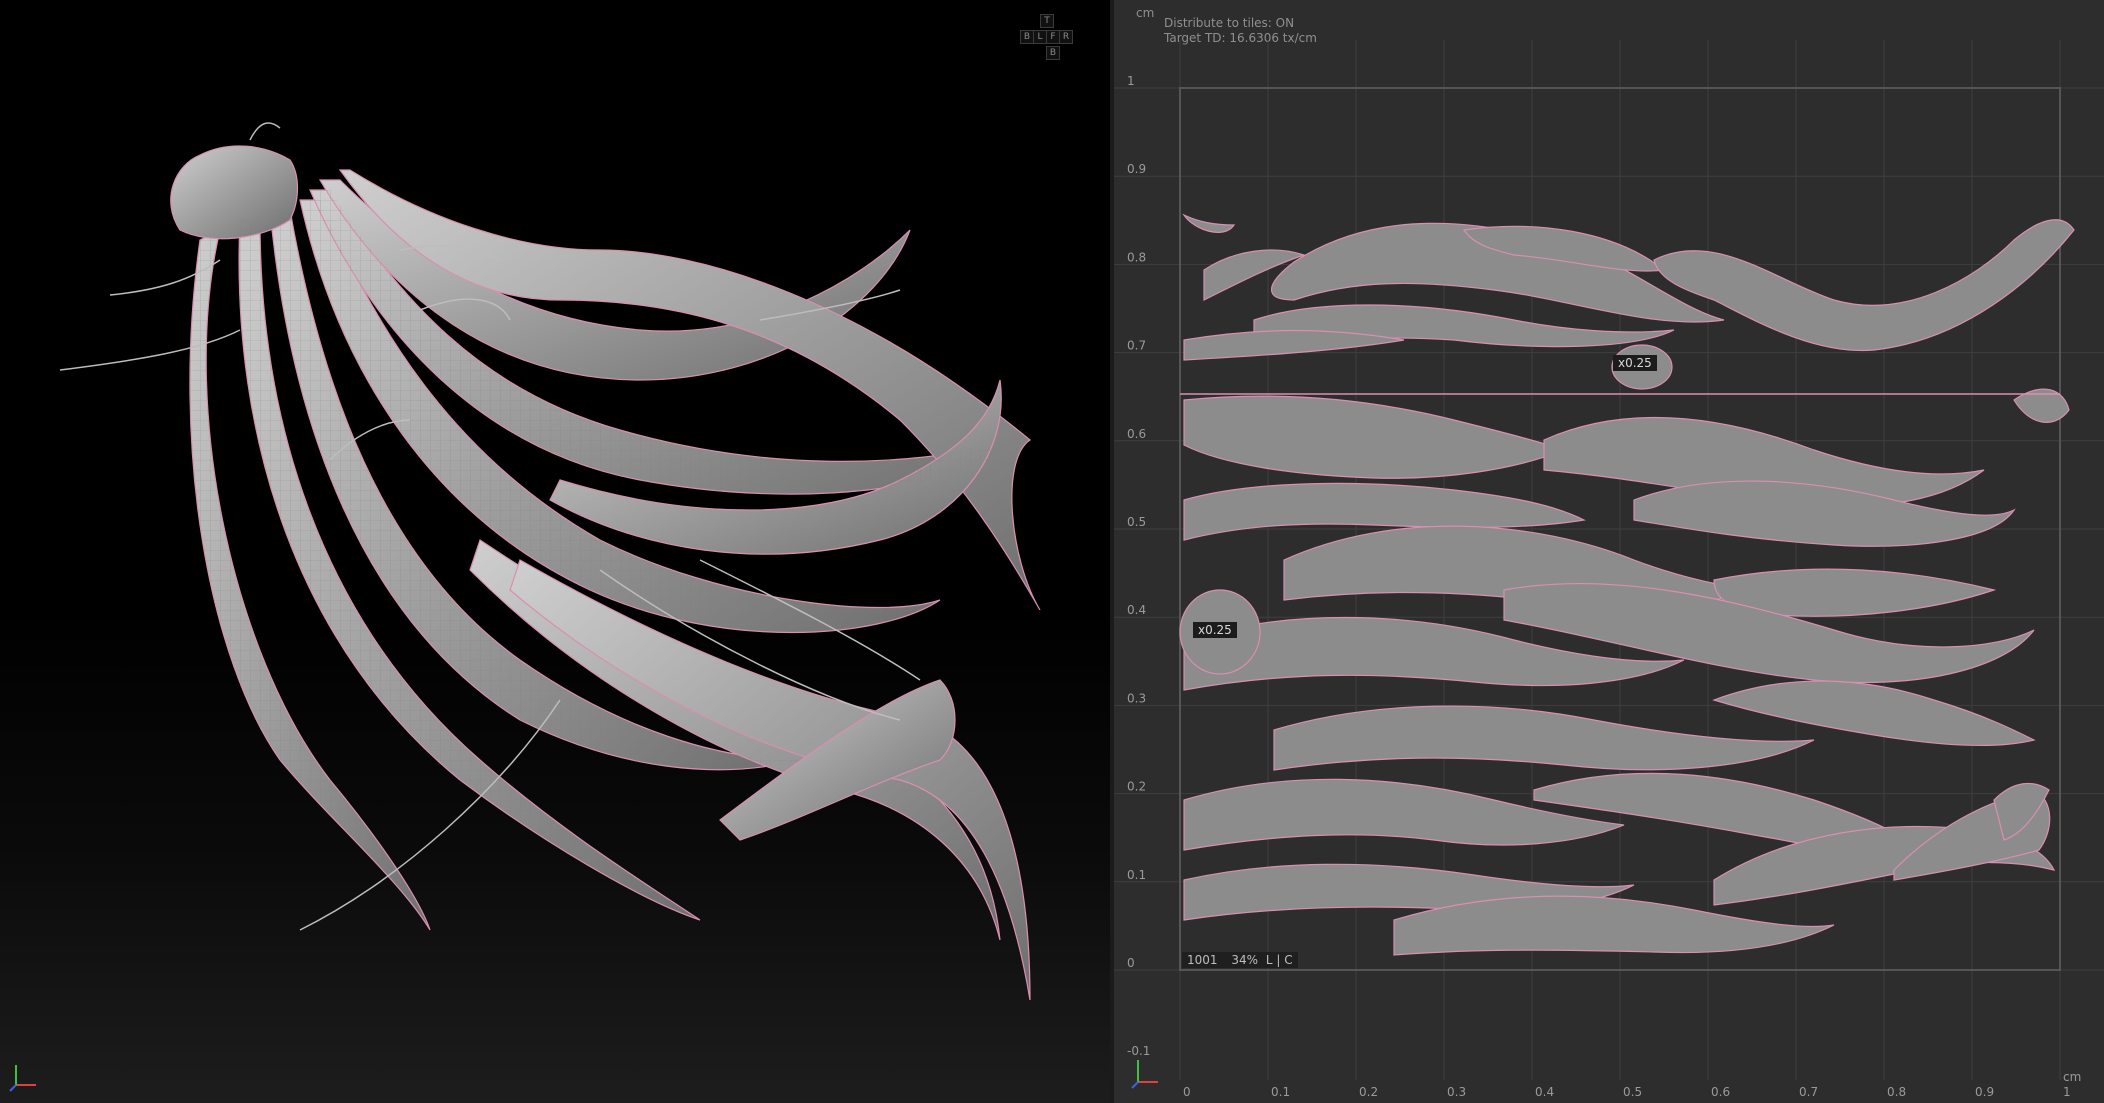  Describe the element at coordinates (22, 1078) in the screenshot. I see `axis-gizmo-3d` at that location.